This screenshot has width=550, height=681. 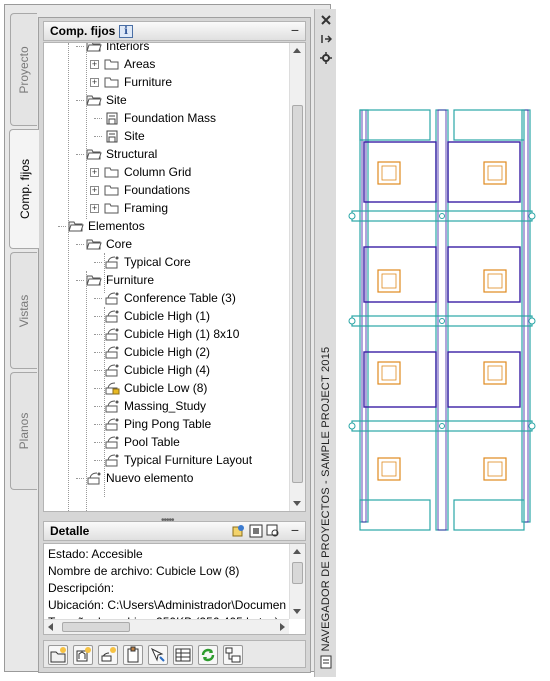 I want to click on refresh-button, so click(x=208, y=655).